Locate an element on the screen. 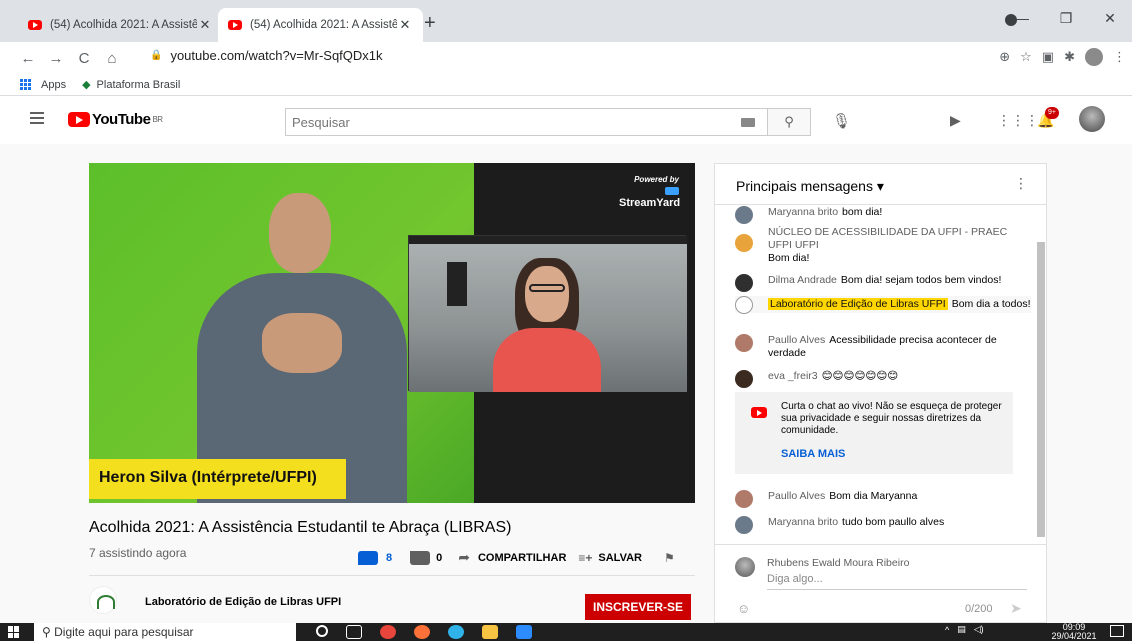 Image resolution: width=1132 pixels, height=641 pixels. volume-icon: ◁) is located at coordinates (979, 629).